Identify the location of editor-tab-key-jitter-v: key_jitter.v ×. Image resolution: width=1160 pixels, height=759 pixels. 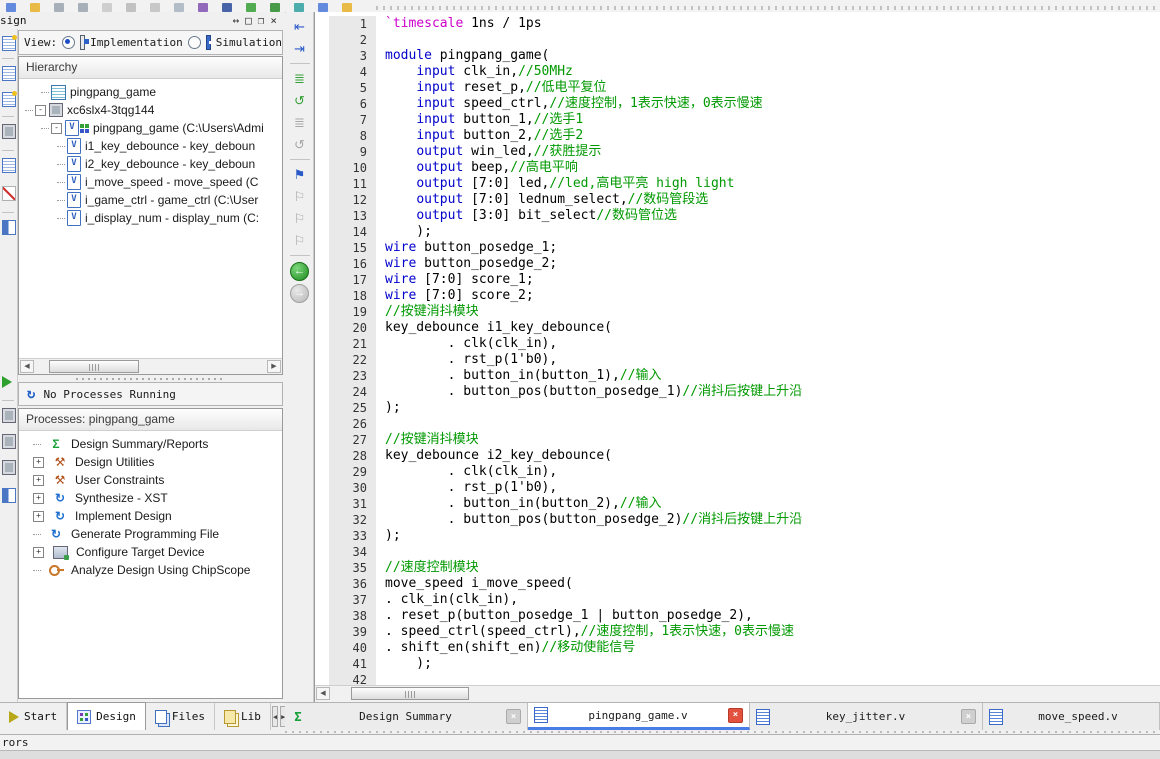
(866, 716).